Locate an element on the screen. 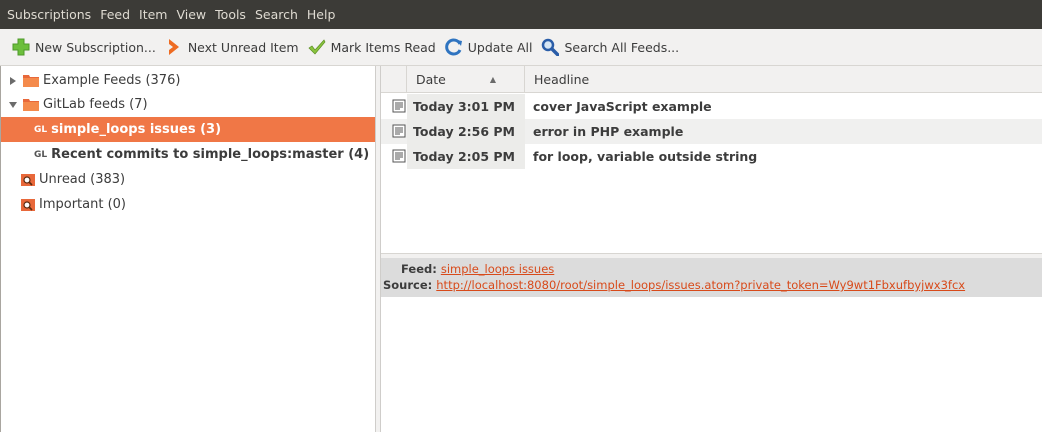 This screenshot has width=1042, height=432. column-header-headline-label: Headline is located at coordinates (562, 79).